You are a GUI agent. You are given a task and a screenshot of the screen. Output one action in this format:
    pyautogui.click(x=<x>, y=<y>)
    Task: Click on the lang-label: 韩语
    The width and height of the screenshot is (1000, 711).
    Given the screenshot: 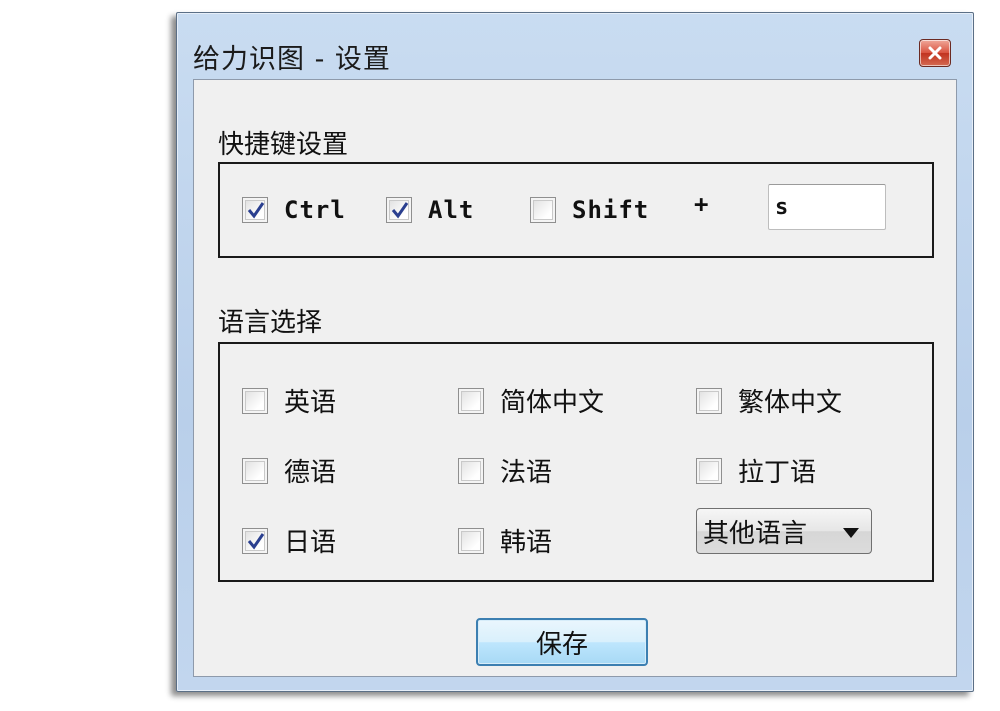 What is the action you would take?
    pyautogui.click(x=526, y=543)
    